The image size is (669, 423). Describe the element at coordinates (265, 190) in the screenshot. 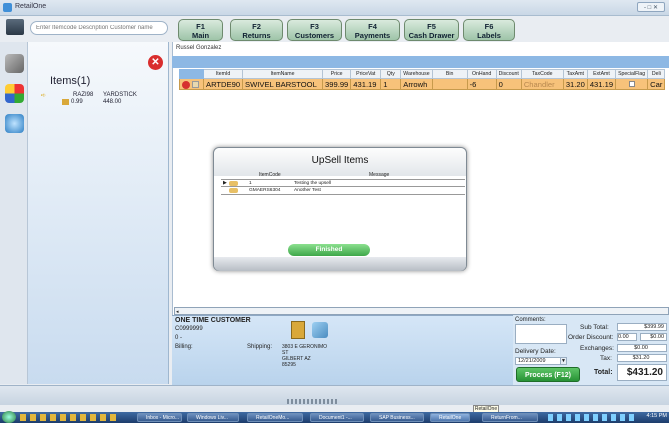

I see `upsell-row2-code: GMAERS6304` at that location.